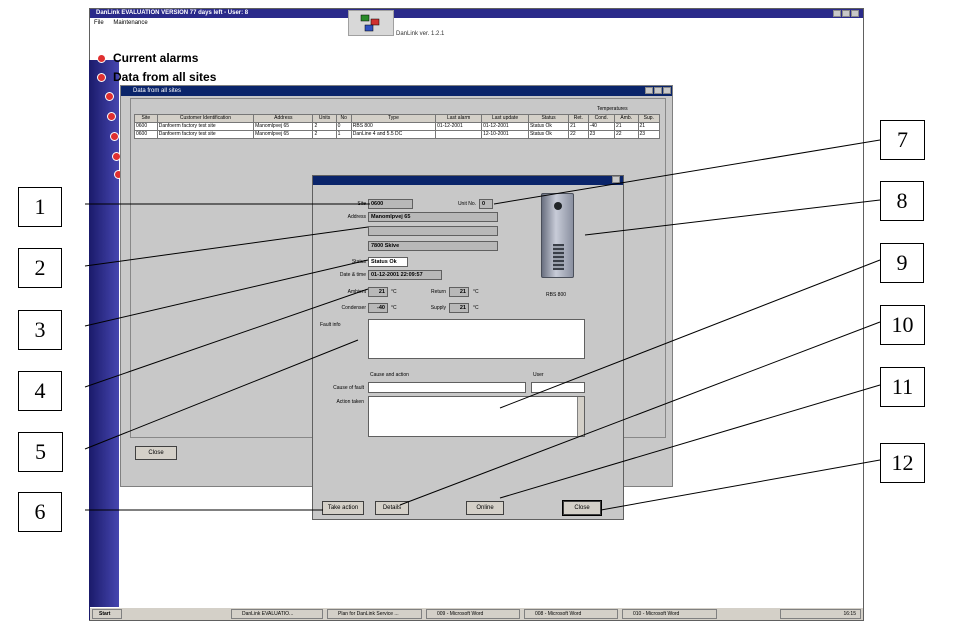  I want to click on callout-12: 12, so click(902, 463).